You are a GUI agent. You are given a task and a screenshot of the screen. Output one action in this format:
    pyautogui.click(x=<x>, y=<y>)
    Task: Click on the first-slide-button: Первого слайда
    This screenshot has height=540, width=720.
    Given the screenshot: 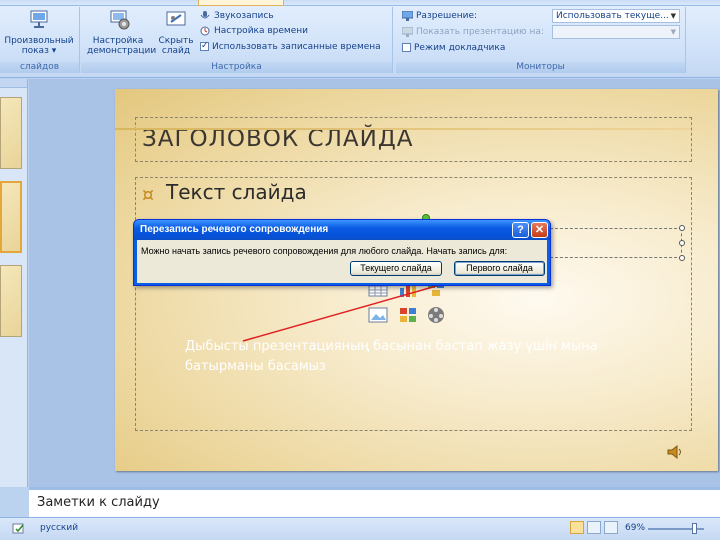 What is the action you would take?
    pyautogui.click(x=499, y=268)
    